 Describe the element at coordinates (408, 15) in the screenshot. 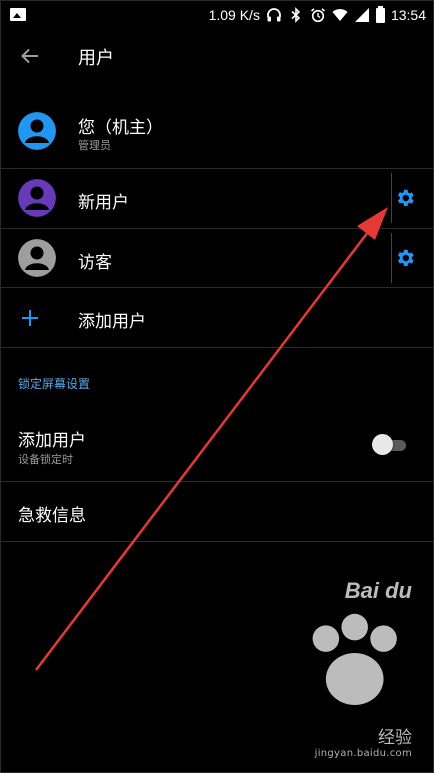

I see `clock: 13:54` at that location.